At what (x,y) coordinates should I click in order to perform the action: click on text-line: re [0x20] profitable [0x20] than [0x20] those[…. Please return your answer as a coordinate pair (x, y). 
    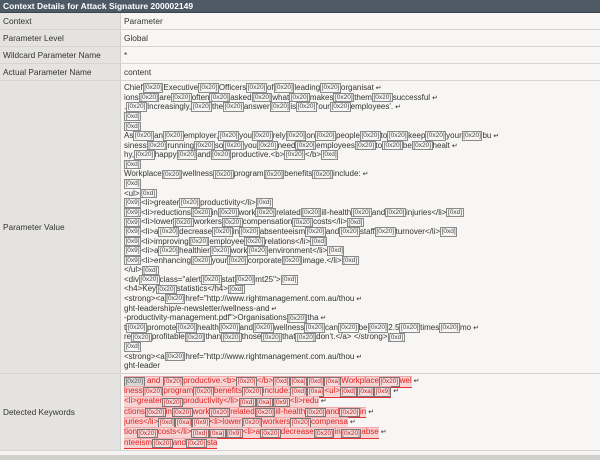
    Looking at the image, I should click on (360, 337).